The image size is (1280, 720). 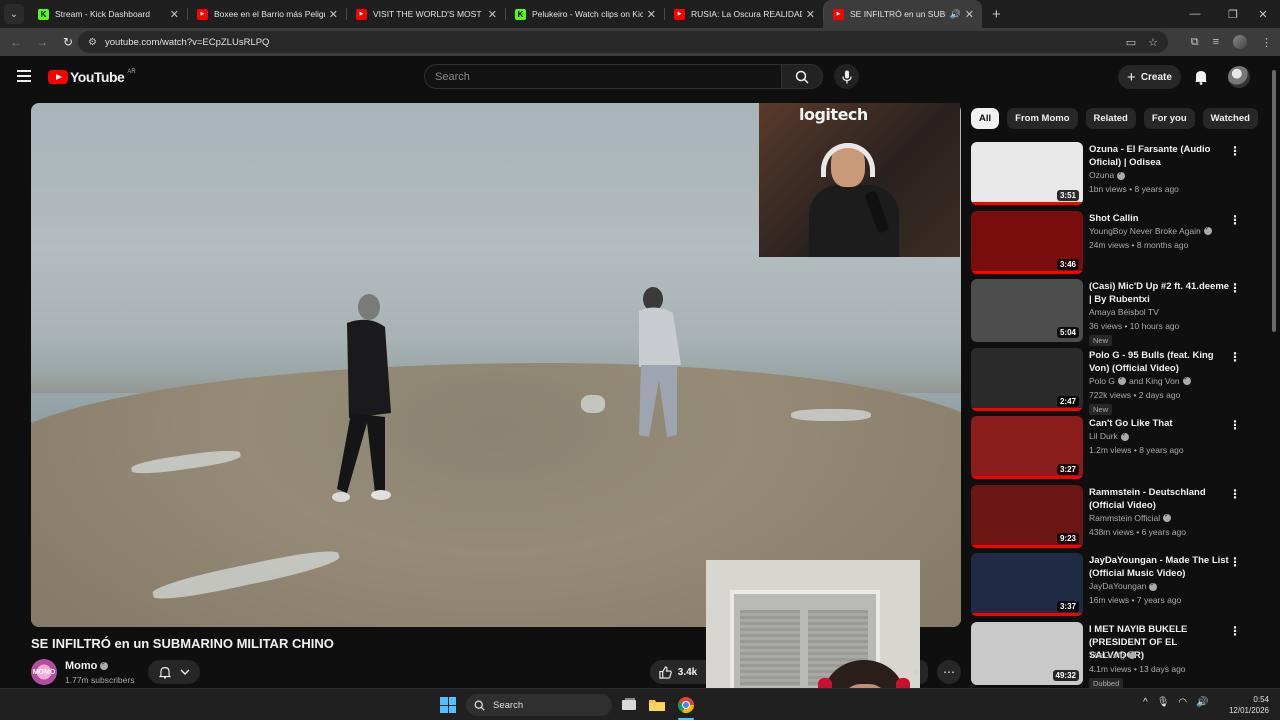 I want to click on back-icon: ←, so click(x=16, y=42).